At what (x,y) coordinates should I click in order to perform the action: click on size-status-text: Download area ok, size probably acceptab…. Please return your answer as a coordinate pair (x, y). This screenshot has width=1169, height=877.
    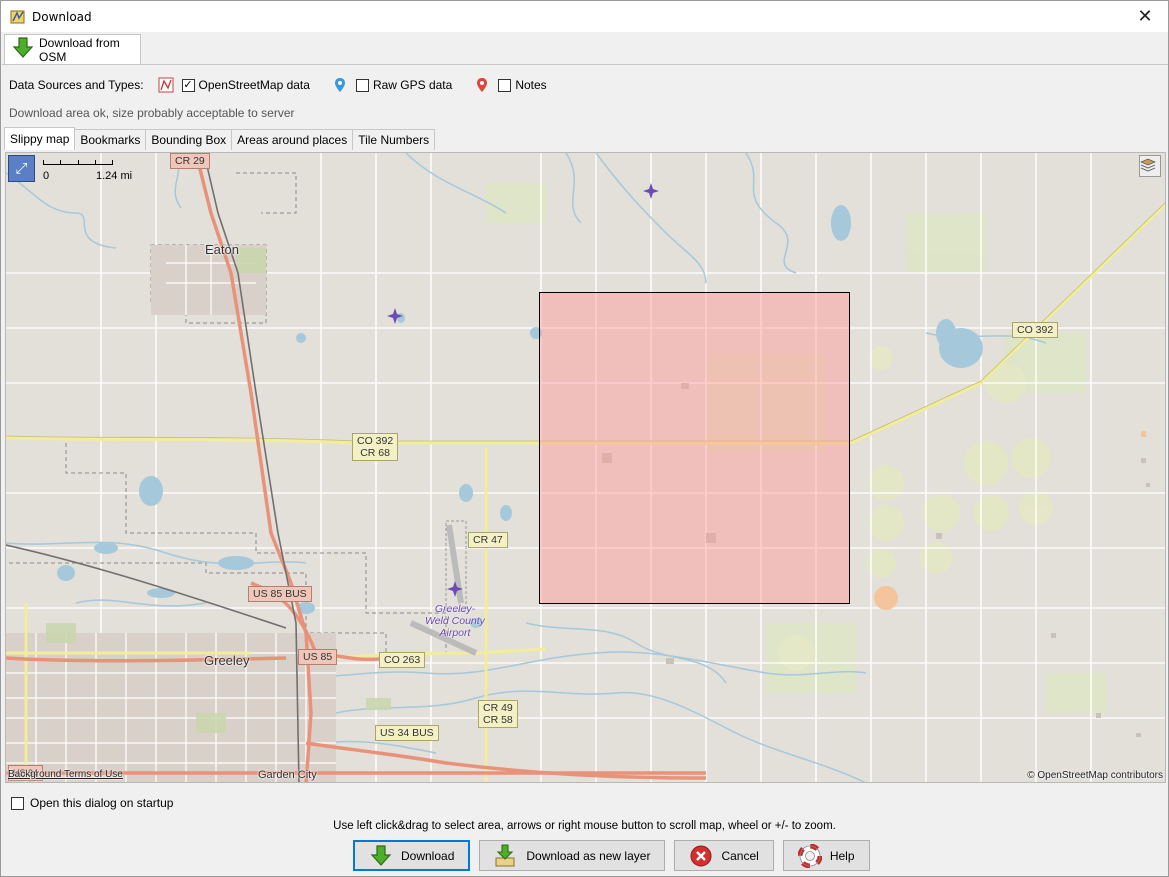
    Looking at the image, I should click on (152, 113).